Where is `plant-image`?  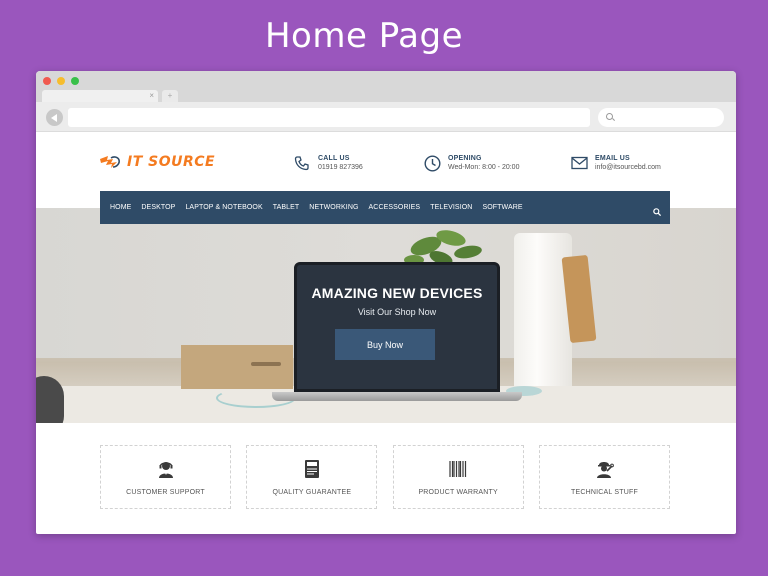
plant-image is located at coordinates (446, 243).